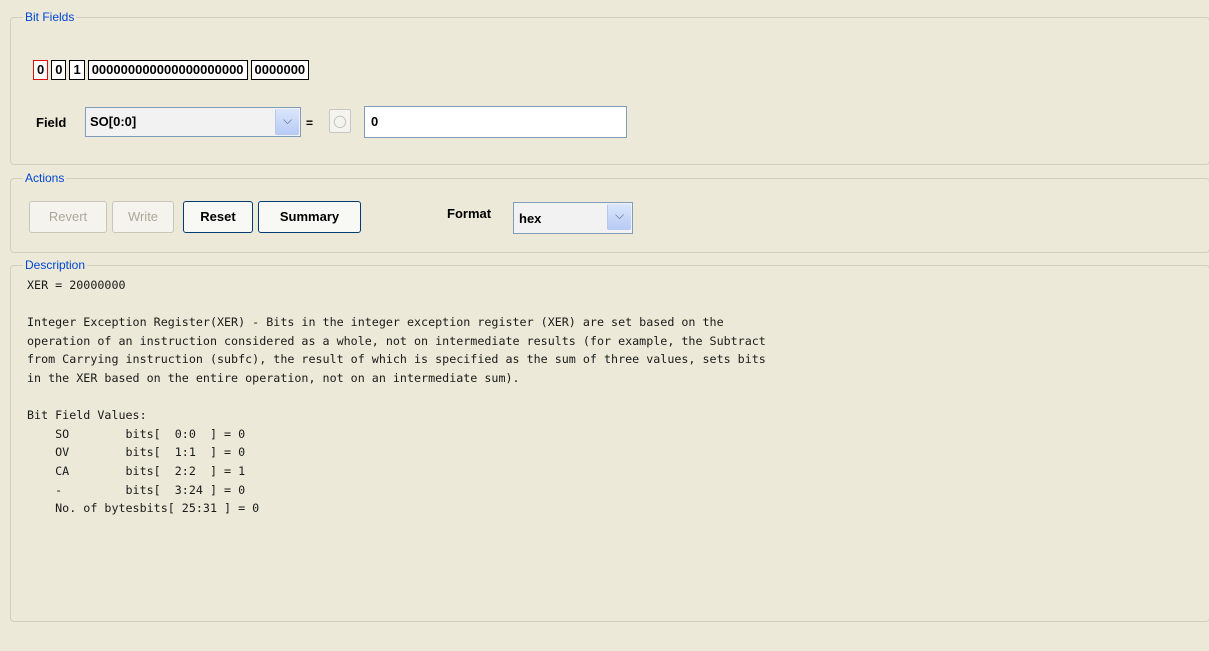  What do you see at coordinates (495, 122) in the screenshot?
I see `field-value-input: 0` at bounding box center [495, 122].